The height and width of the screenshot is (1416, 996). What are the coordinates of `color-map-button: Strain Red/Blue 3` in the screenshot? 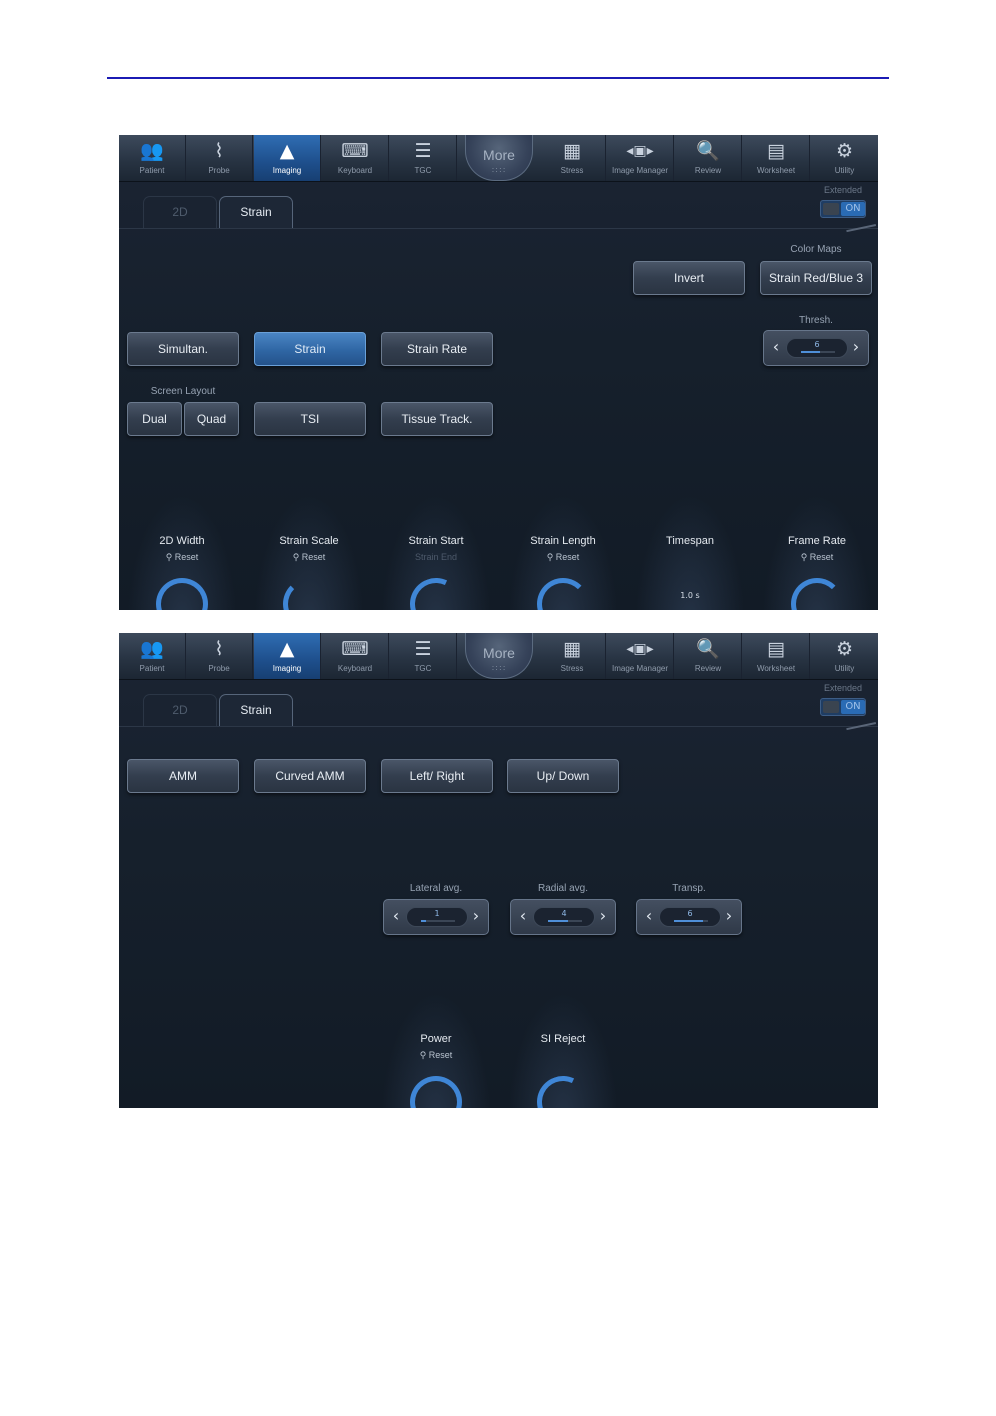 It's located at (816, 278).